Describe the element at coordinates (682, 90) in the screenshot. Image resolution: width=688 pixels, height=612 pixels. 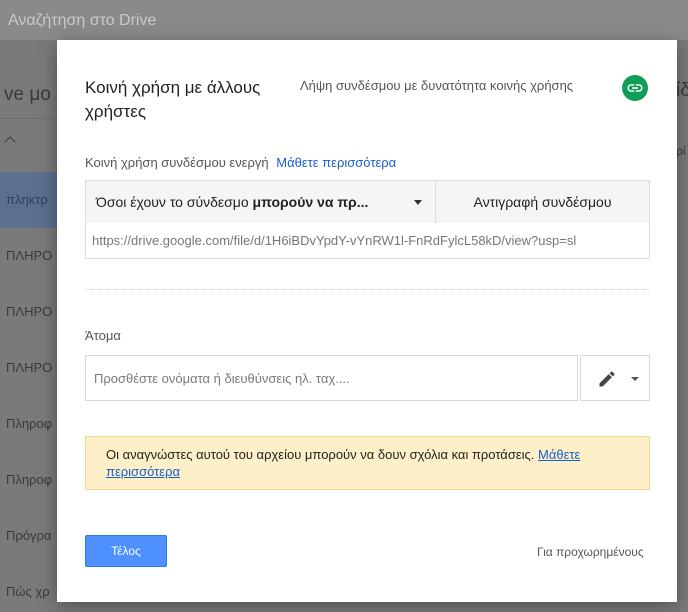
I see `drive-heading-fragment-right: ίδ` at that location.